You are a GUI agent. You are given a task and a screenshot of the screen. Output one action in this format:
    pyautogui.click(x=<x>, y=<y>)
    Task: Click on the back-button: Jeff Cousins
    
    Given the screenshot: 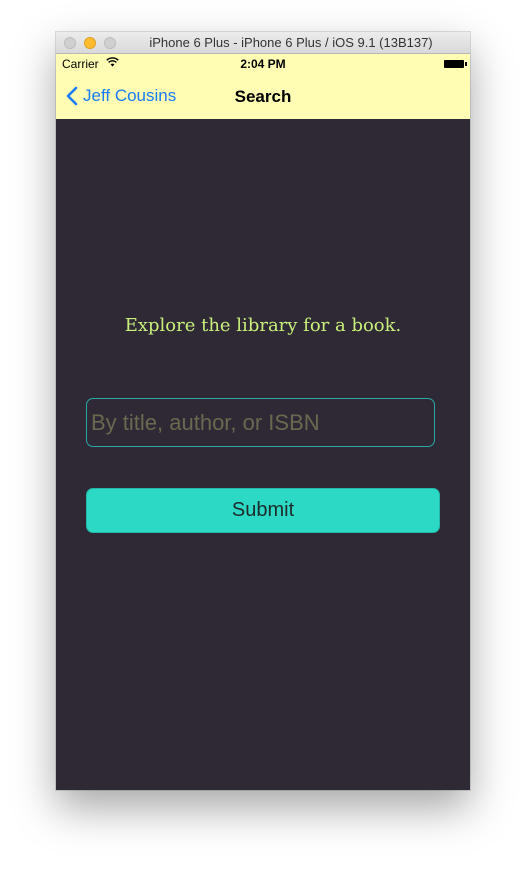 What is the action you would take?
    pyautogui.click(x=121, y=96)
    